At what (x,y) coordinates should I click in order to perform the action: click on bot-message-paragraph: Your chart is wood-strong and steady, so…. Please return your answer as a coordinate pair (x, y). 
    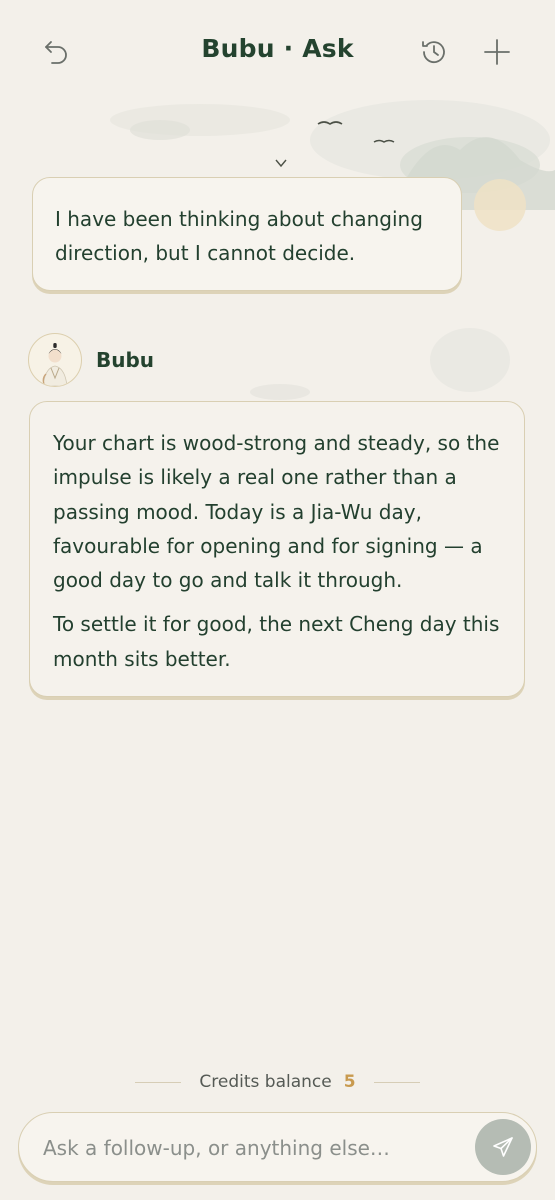
    Looking at the image, I should click on (276, 512).